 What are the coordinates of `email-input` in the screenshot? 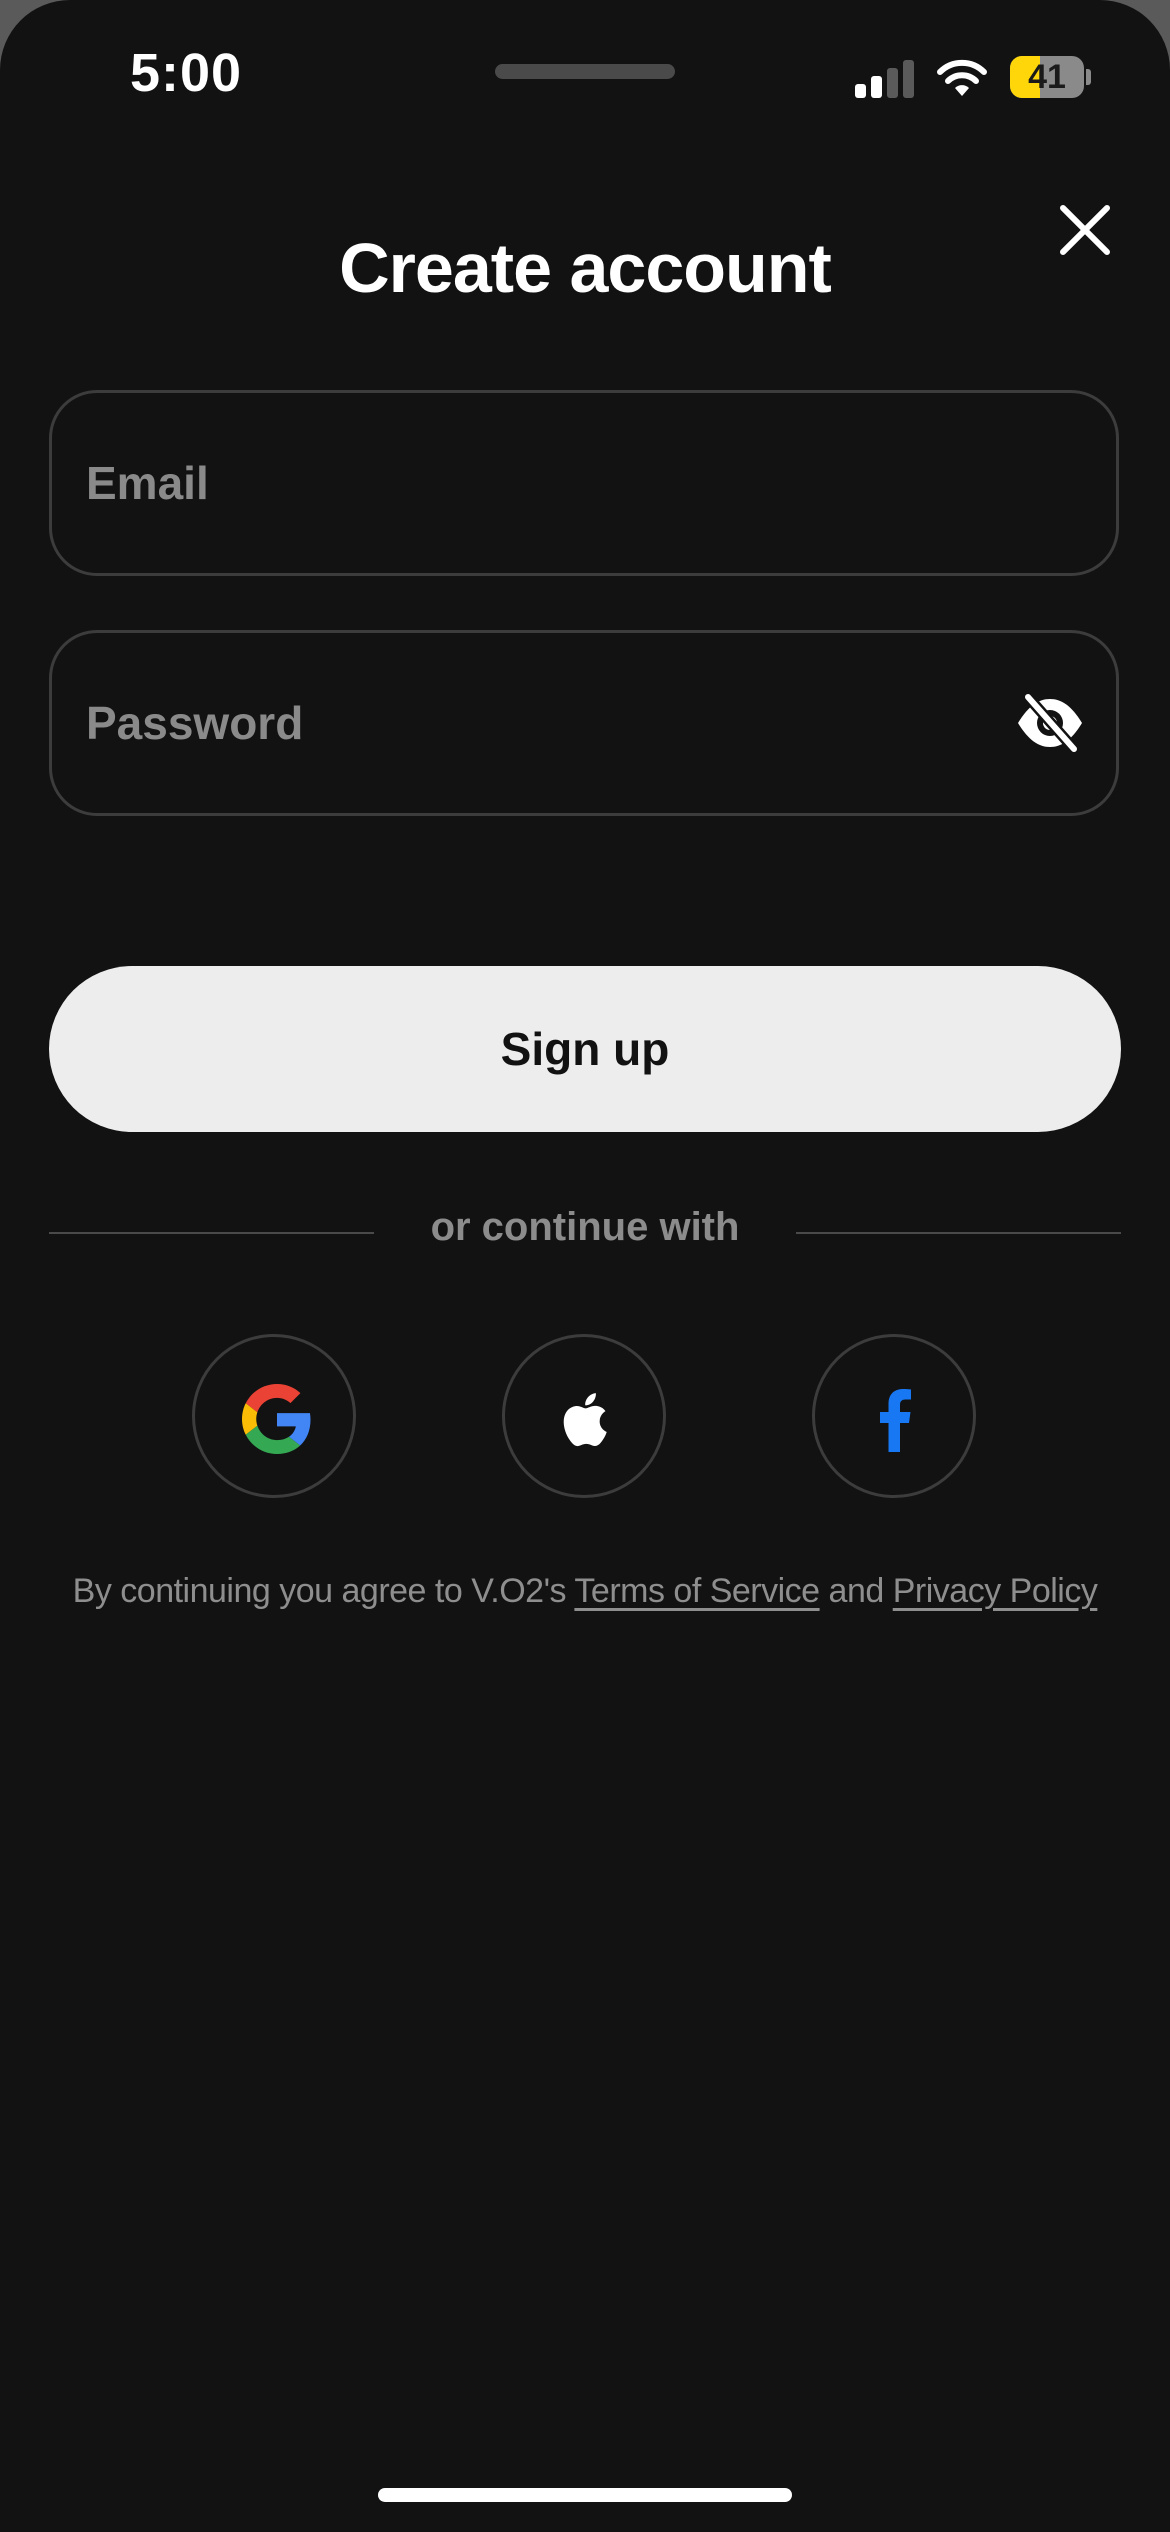 It's located at (536, 483).